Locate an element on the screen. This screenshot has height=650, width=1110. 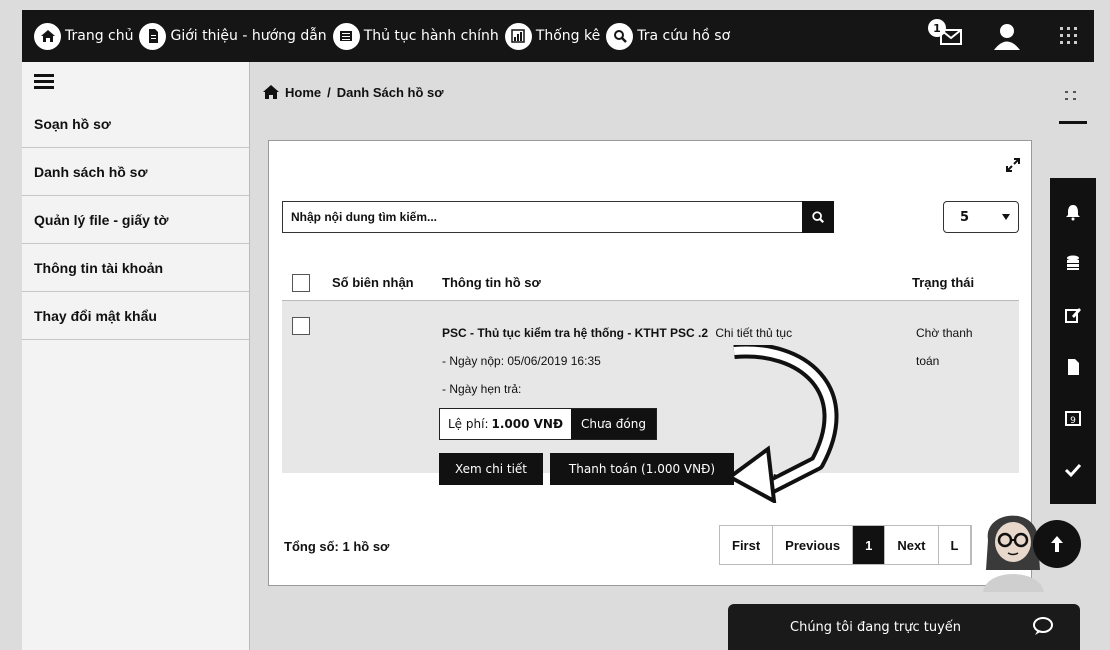
breadcrumb-home-link: Home is located at coordinates (303, 92).